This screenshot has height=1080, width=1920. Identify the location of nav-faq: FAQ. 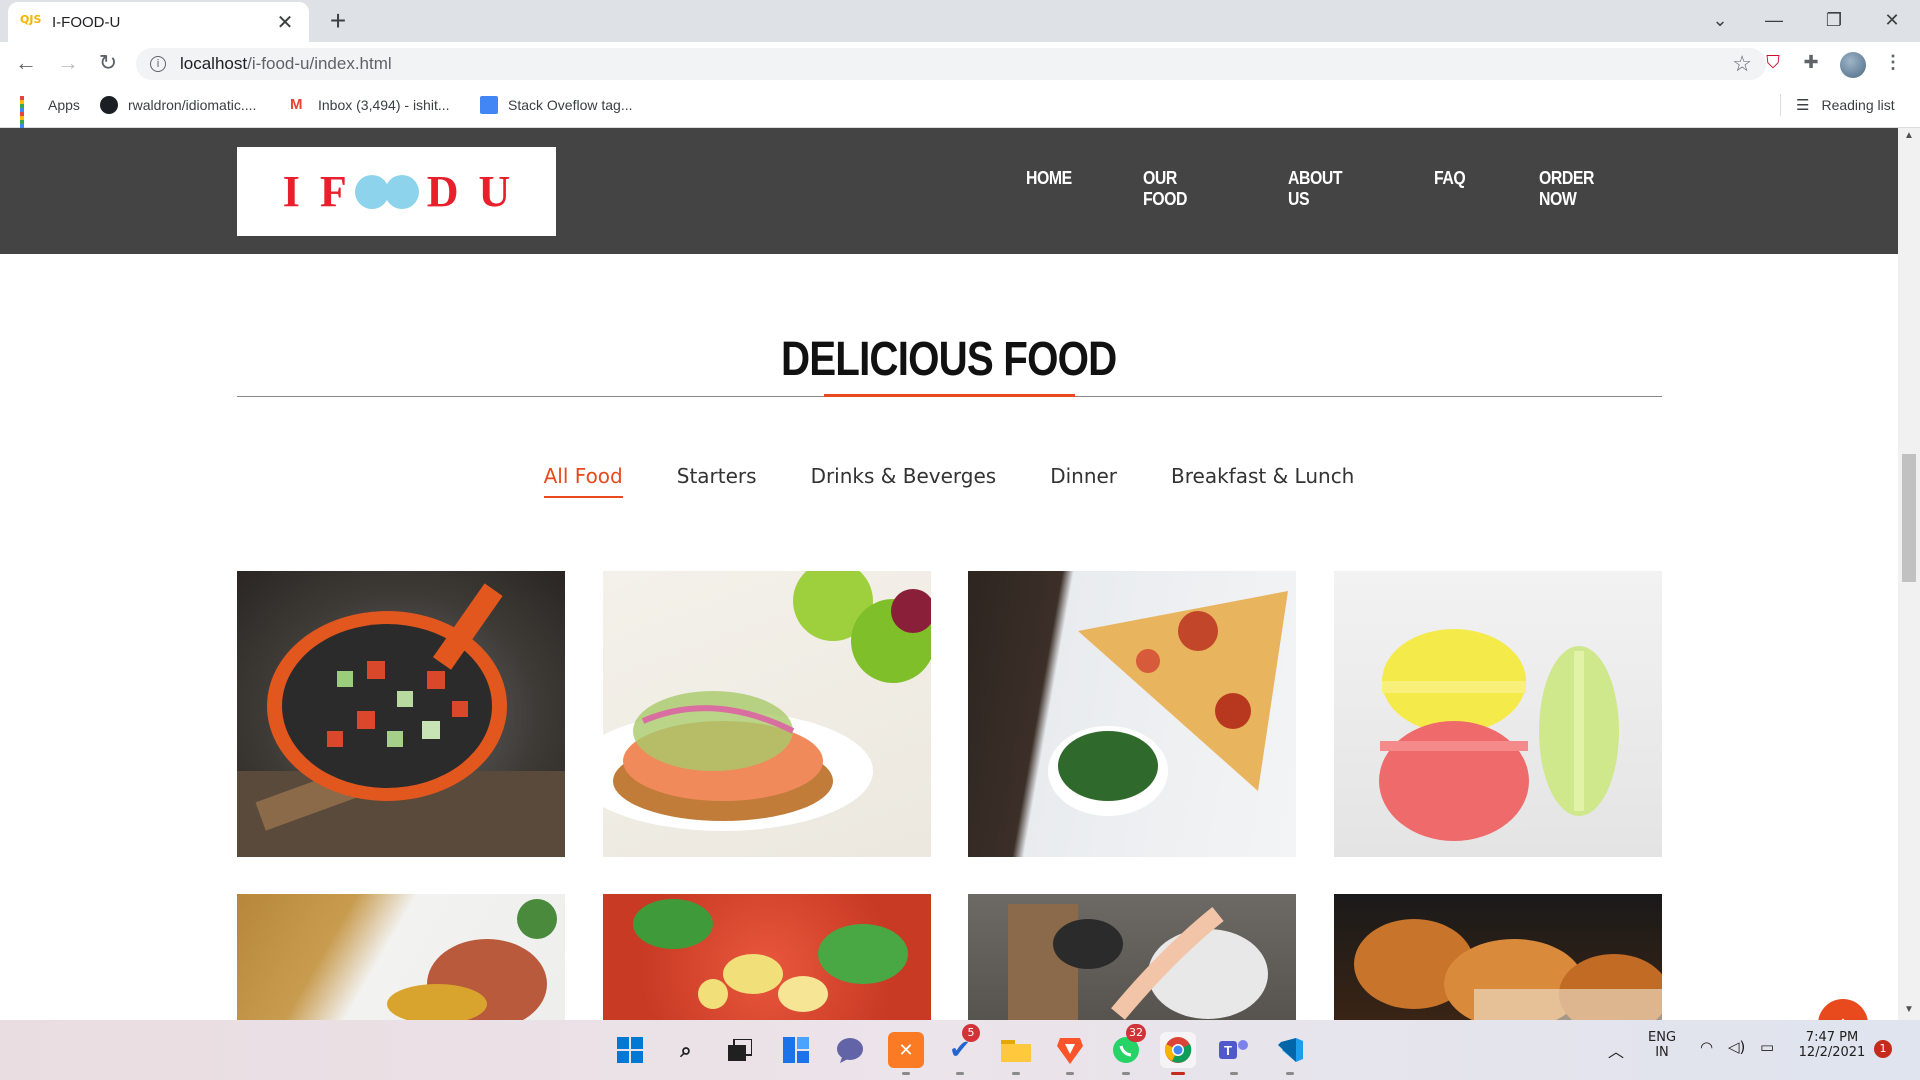
(1450, 178).